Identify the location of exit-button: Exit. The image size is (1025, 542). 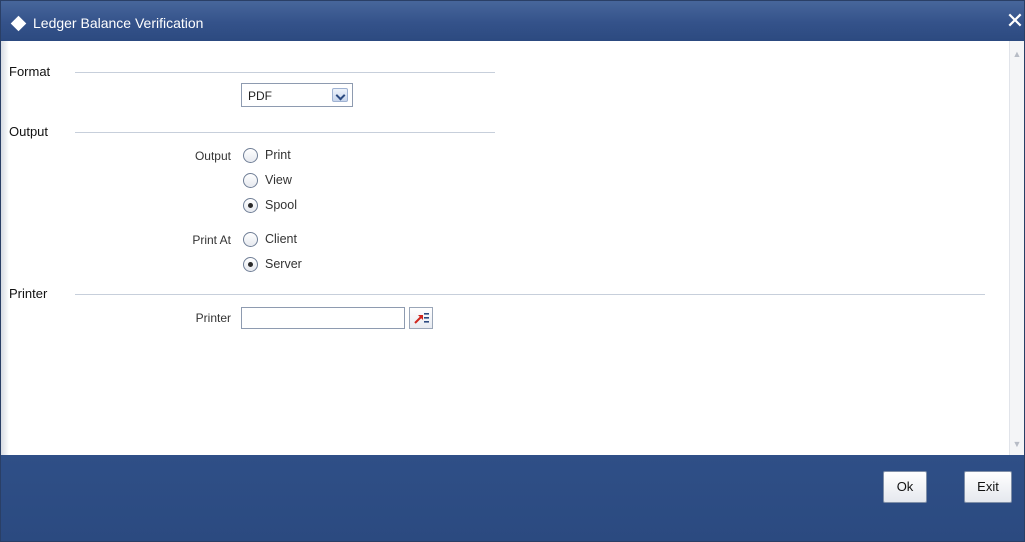
(988, 487).